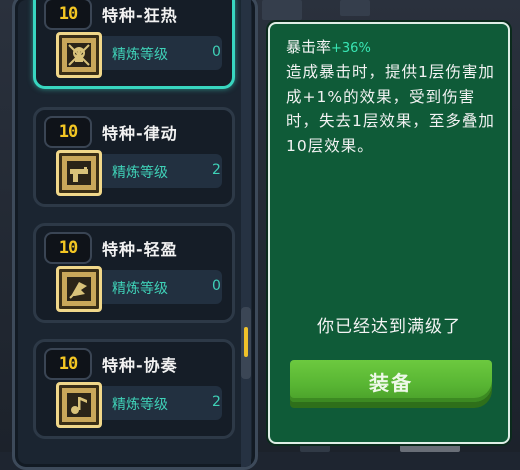  Describe the element at coordinates (351, 48) in the screenshot. I see `attribute-bonus: +36%` at that location.